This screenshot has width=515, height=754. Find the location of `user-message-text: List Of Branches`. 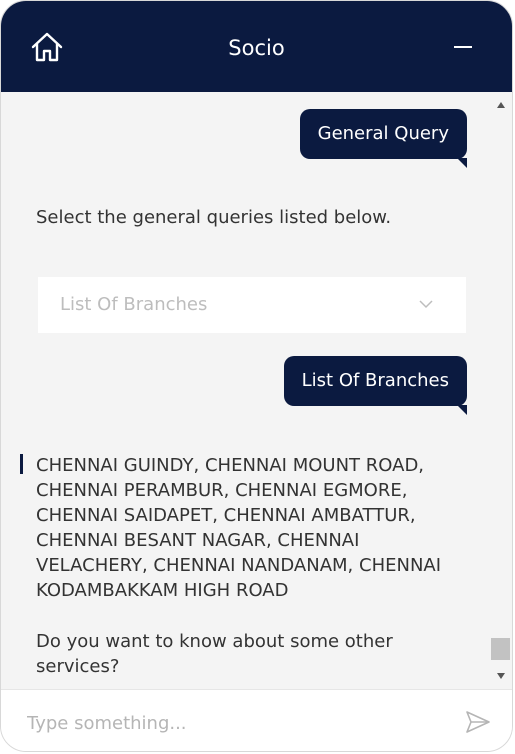

user-message-text: List Of Branches is located at coordinates (375, 380).